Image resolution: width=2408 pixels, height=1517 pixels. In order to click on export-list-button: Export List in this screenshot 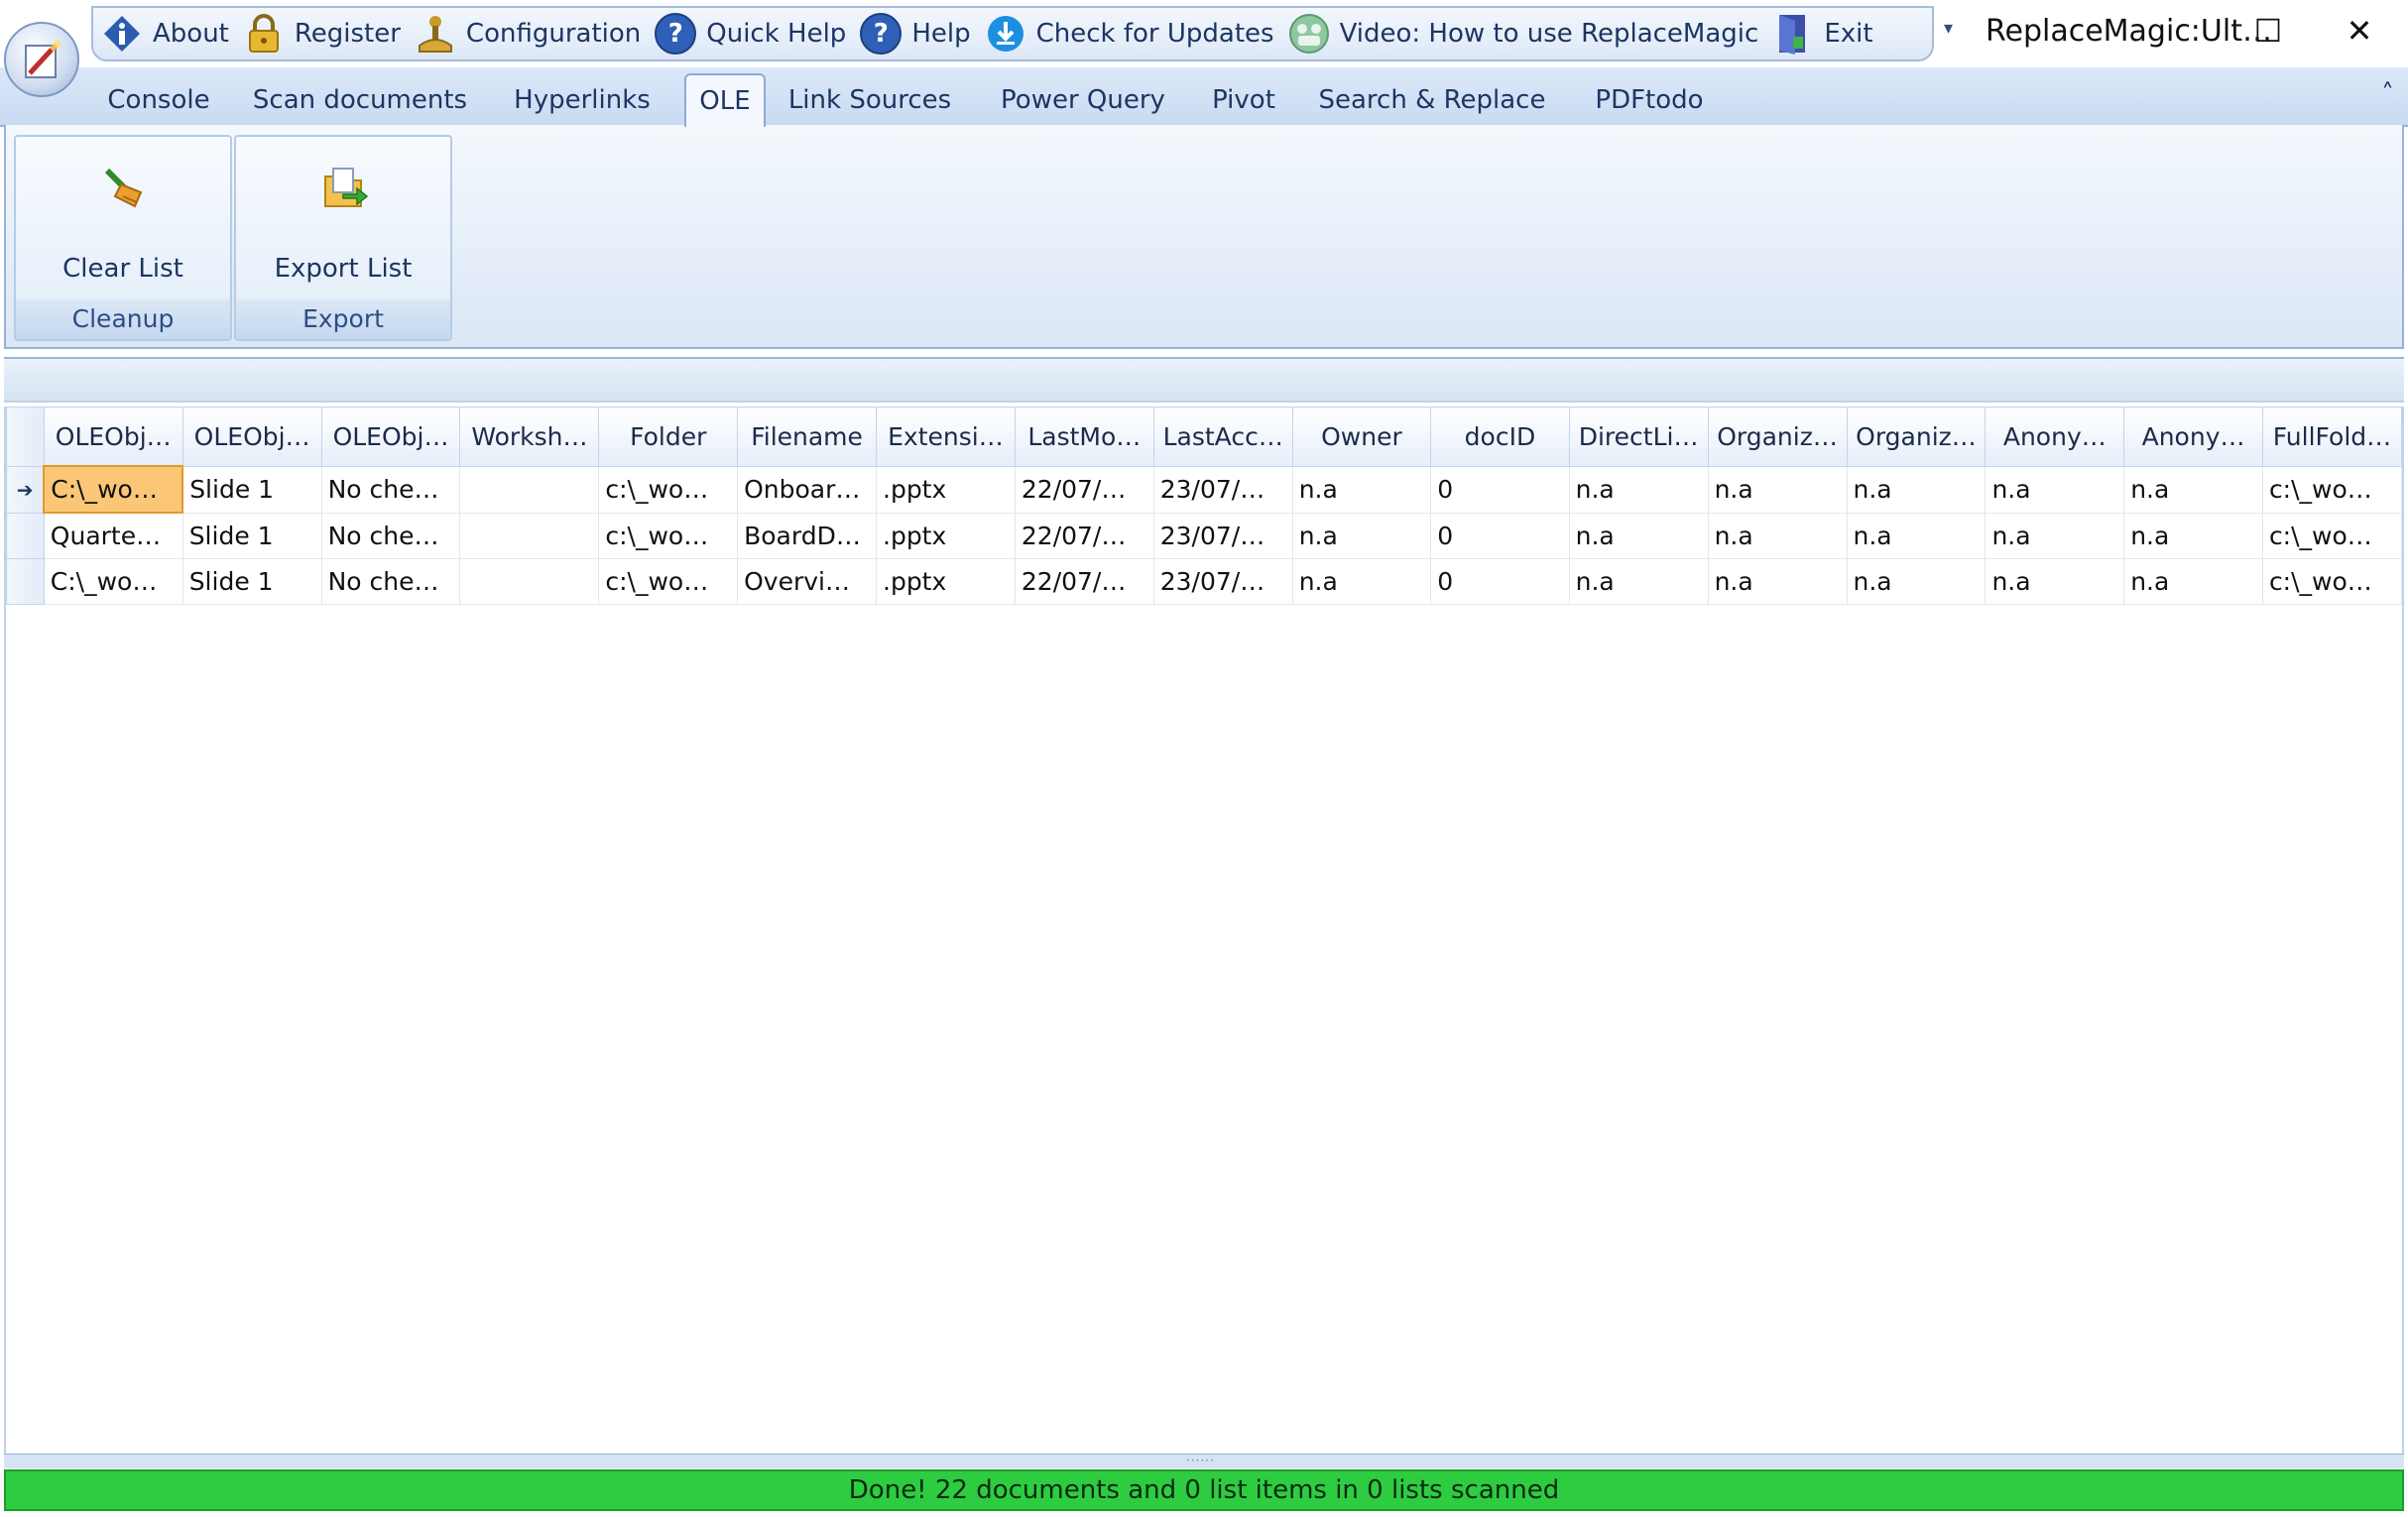, I will do `click(343, 215)`.